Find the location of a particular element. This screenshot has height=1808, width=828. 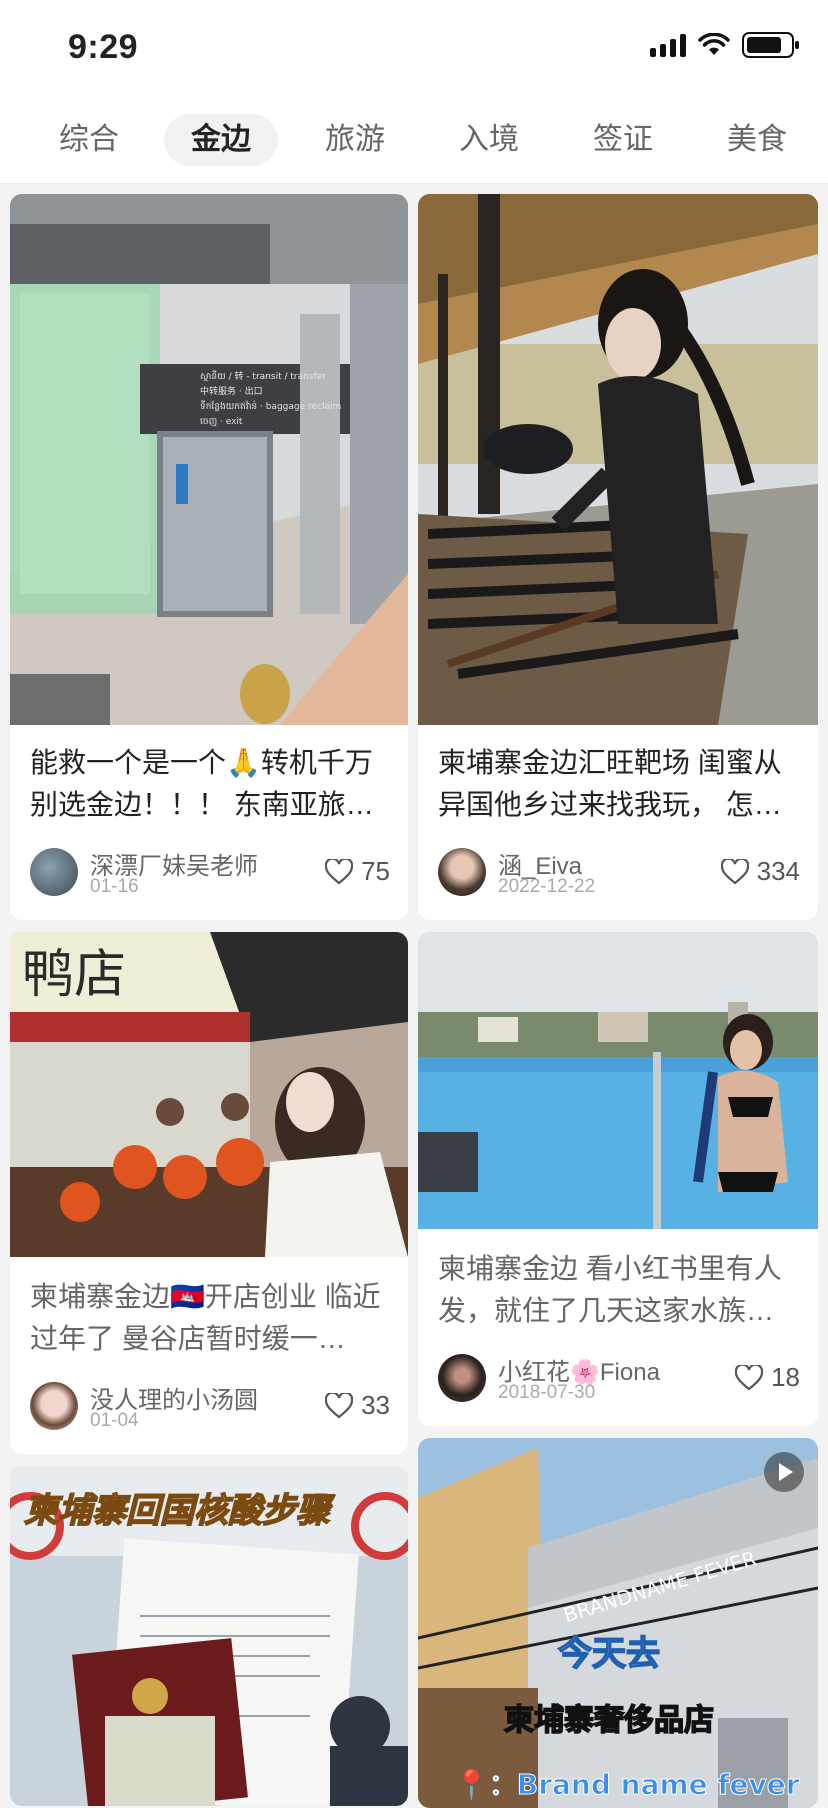

like-button: 75 is located at coordinates (357, 871).